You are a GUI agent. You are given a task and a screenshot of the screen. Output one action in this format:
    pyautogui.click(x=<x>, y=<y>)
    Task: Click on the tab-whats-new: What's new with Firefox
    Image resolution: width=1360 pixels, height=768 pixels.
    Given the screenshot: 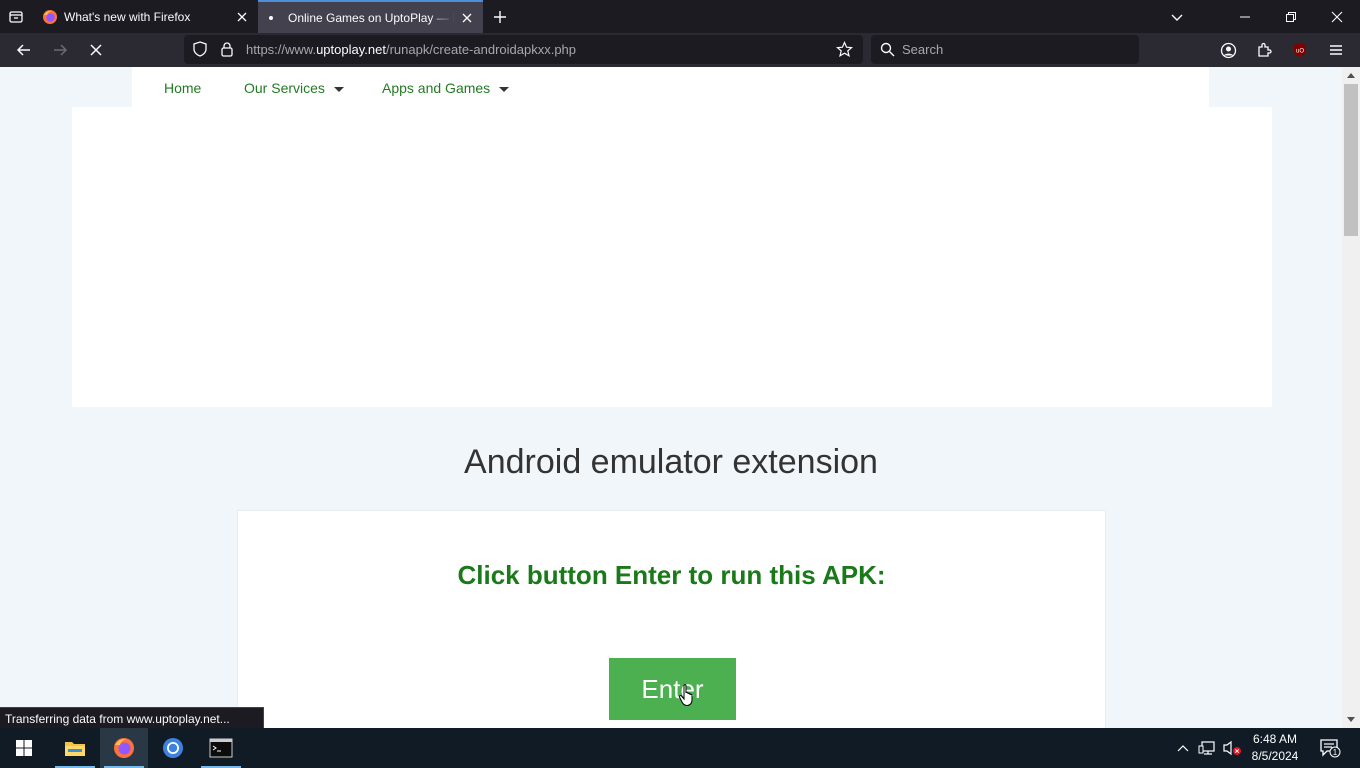 What is the action you would take?
    pyautogui.click(x=146, y=16)
    